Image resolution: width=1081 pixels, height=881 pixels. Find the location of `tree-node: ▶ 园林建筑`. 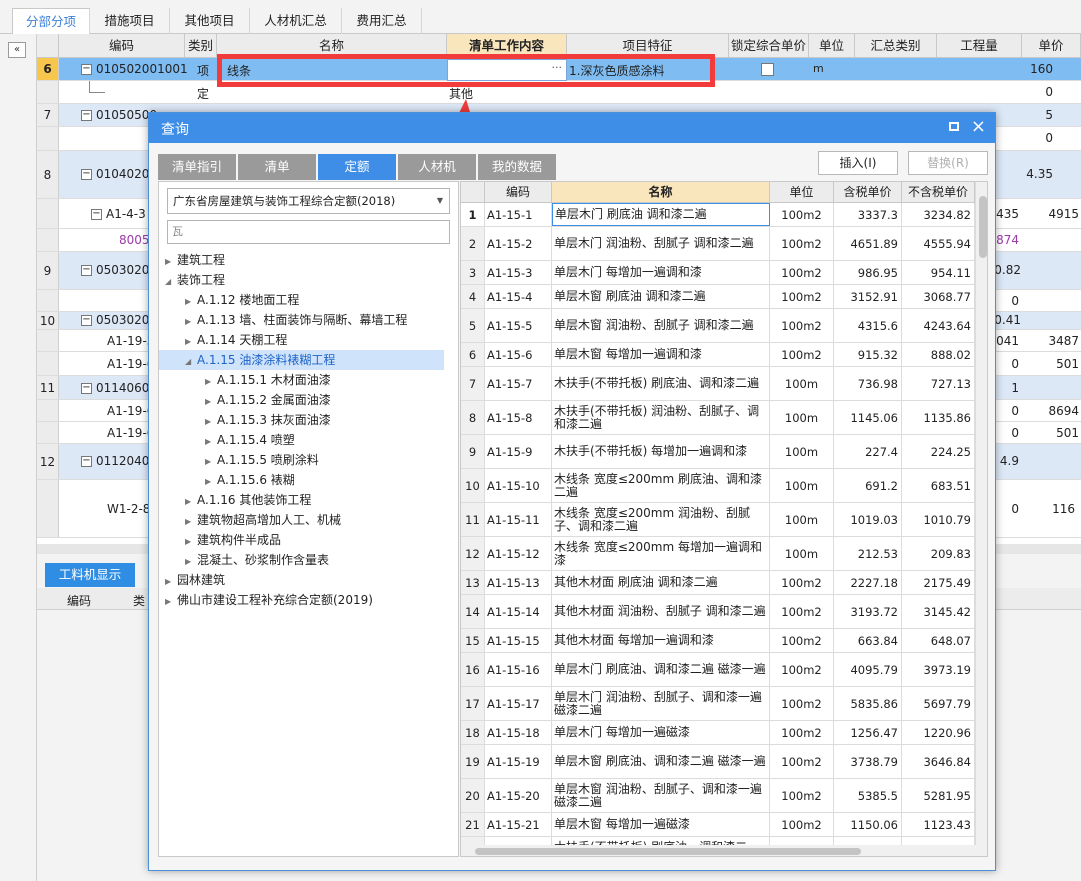

tree-node: ▶ 园林建筑 is located at coordinates (301, 580).